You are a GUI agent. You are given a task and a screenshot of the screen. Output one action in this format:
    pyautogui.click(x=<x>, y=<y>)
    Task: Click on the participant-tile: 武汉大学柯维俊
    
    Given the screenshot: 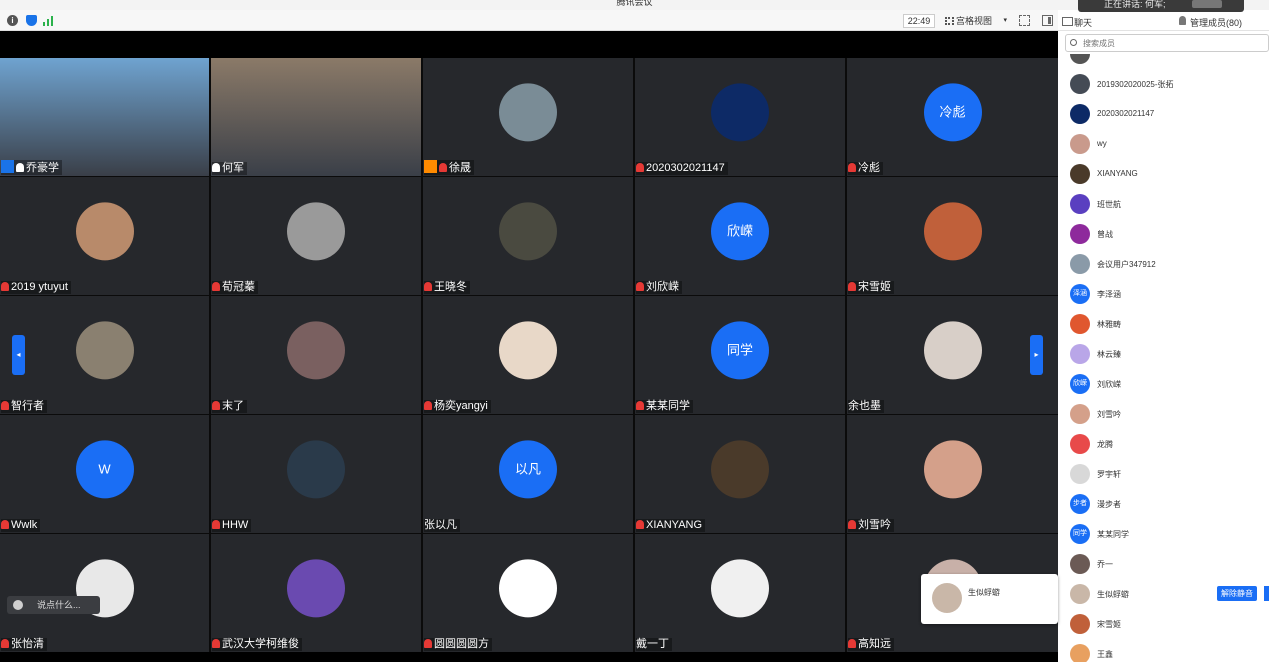 What is the action you would take?
    pyautogui.click(x=316, y=593)
    